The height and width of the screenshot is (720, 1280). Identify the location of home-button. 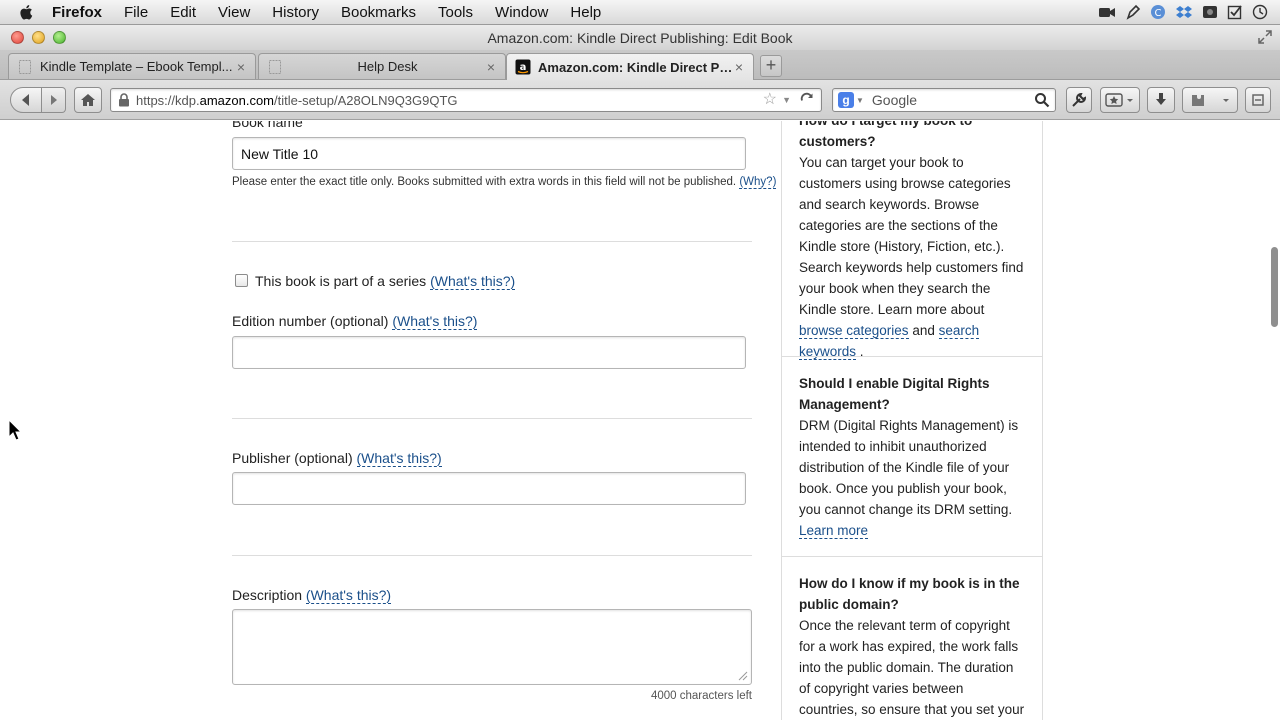
(88, 100).